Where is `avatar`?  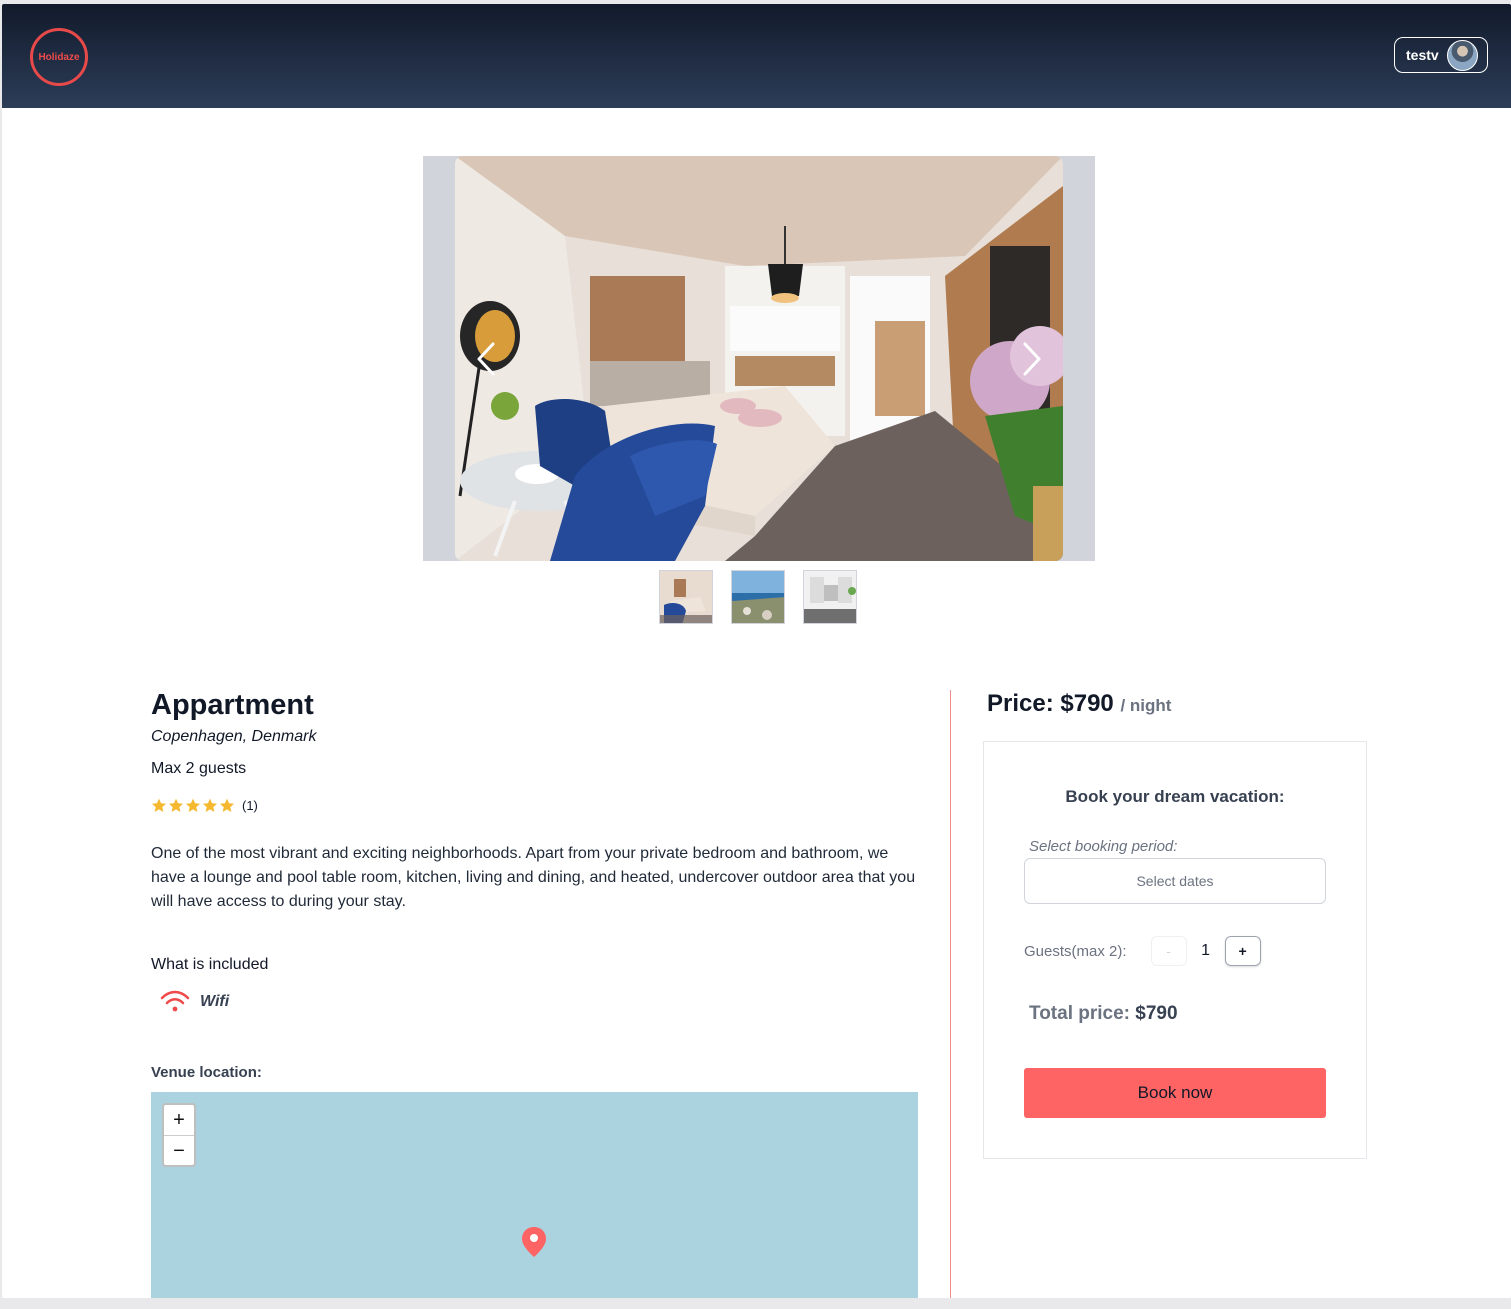
avatar is located at coordinates (1462, 55).